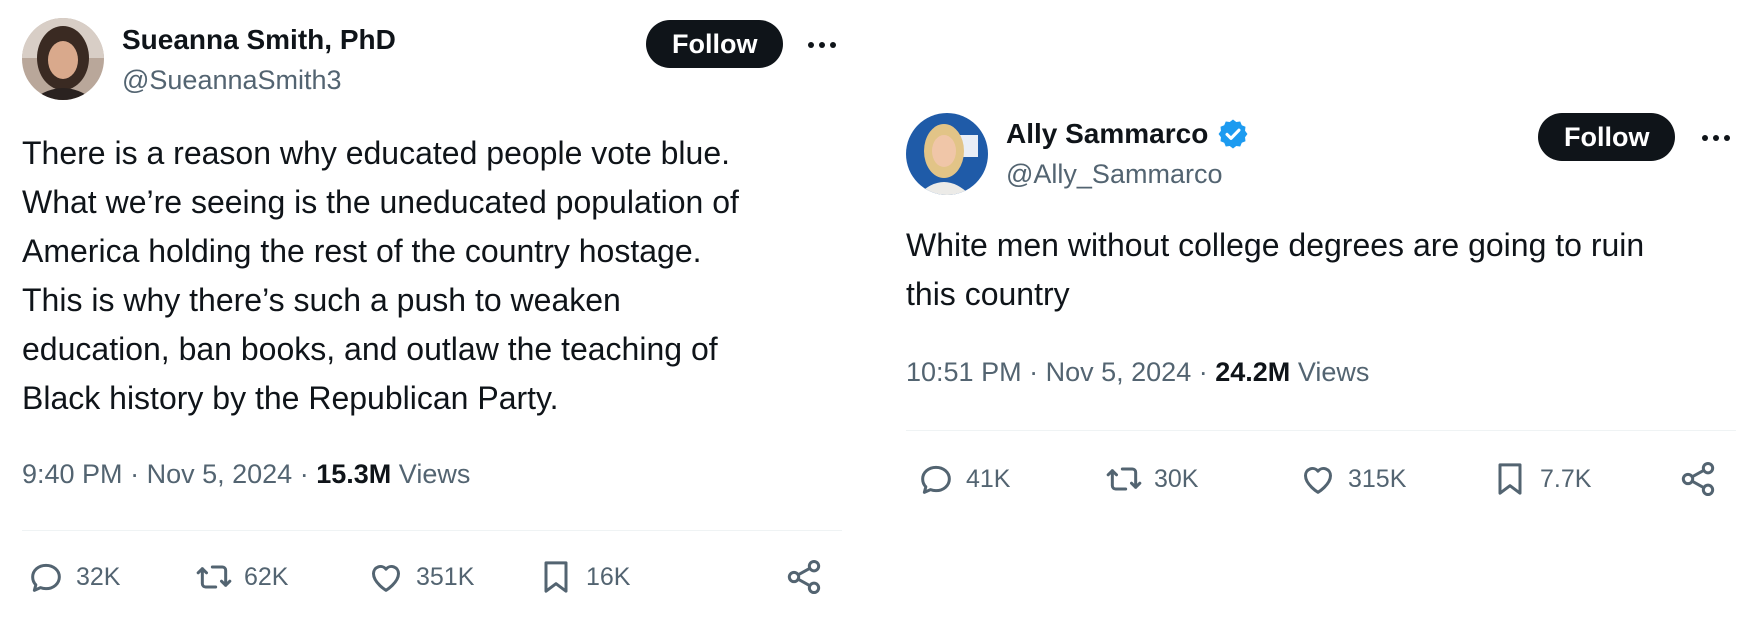 This screenshot has height=627, width=1753. What do you see at coordinates (1128, 154) in the screenshot?
I see `author-names: Ally Sammarco @Ally_Sammarco` at bounding box center [1128, 154].